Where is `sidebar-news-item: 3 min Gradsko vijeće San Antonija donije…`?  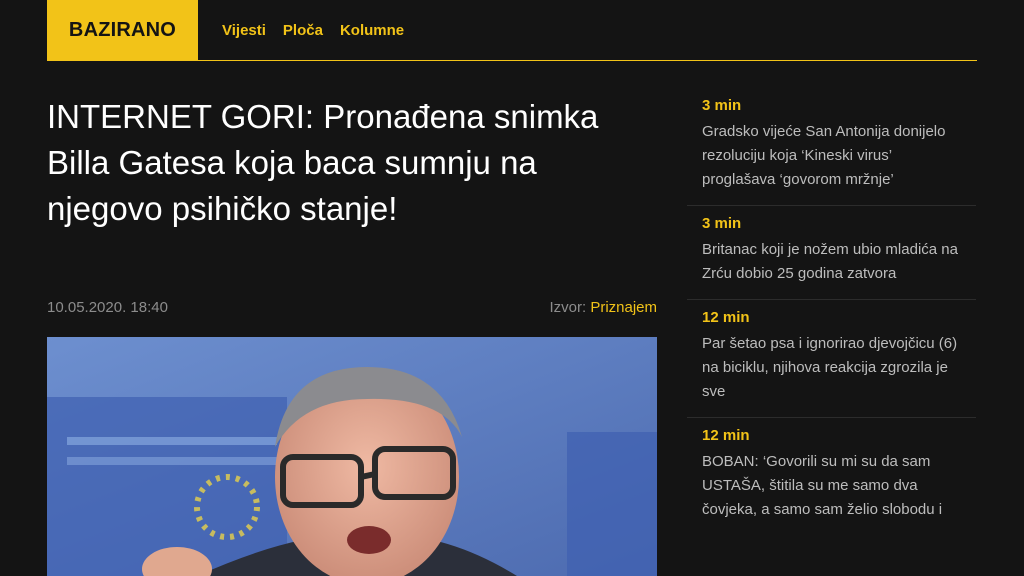
sidebar-news-item: 3 min Gradsko vijeće San Antonija donije… is located at coordinates (831, 147).